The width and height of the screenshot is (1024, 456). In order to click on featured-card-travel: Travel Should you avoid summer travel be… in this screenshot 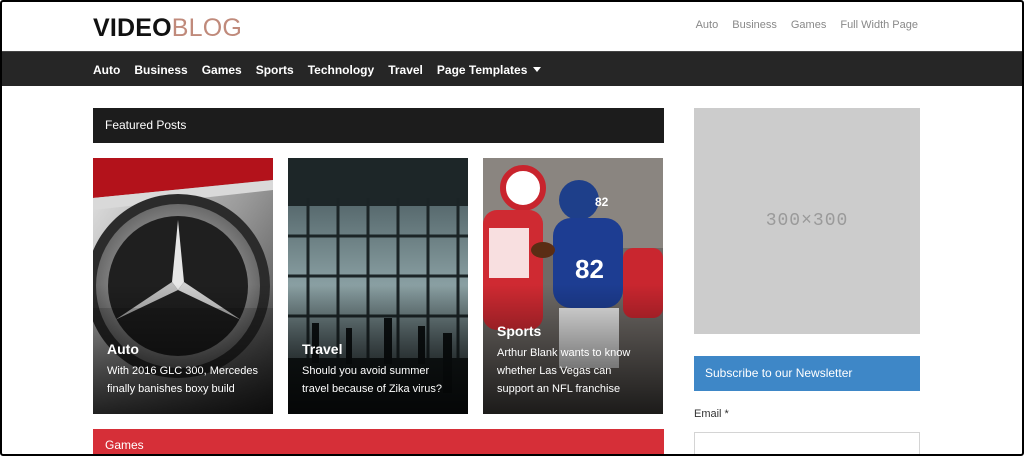, I will do `click(378, 286)`.